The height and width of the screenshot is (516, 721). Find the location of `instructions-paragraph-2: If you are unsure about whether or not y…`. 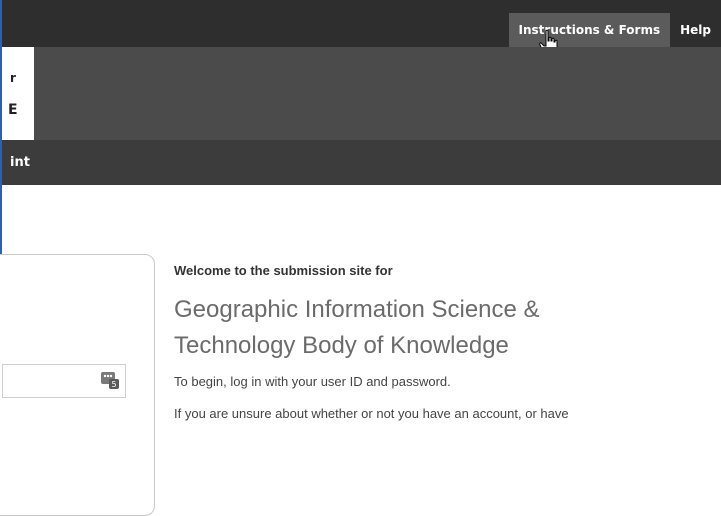

instructions-paragraph-2: If you are unsure about whether or not y… is located at coordinates (371, 413).